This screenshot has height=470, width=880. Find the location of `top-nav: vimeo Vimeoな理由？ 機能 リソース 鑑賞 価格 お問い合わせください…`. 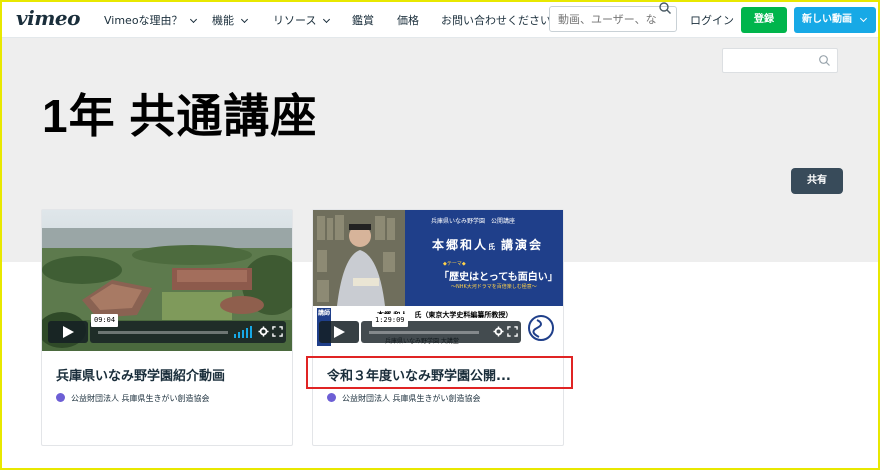

top-nav: vimeo Vimeoな理由？ 機能 リソース 鑑賞 価格 お問い合わせください… is located at coordinates (440, 20).